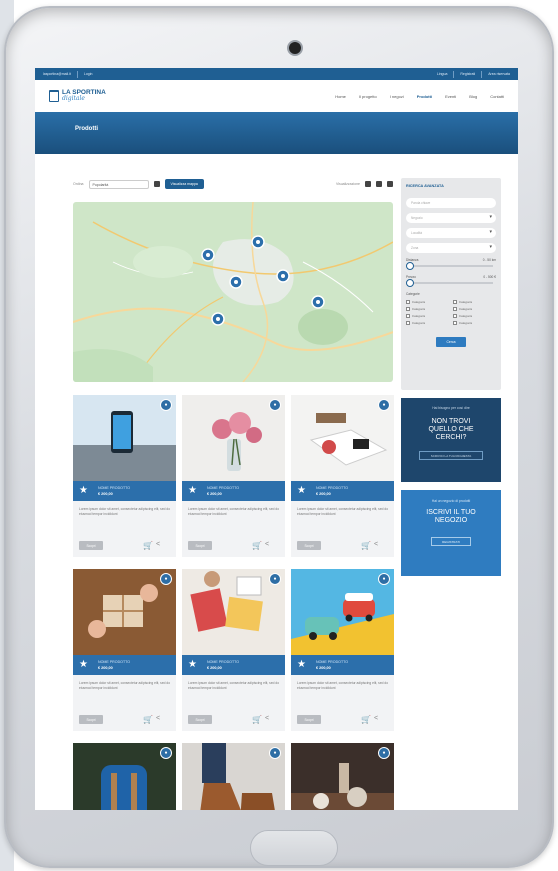  Describe the element at coordinates (466, 316) in the screenshot. I see `category-name: Categoria` at that location.